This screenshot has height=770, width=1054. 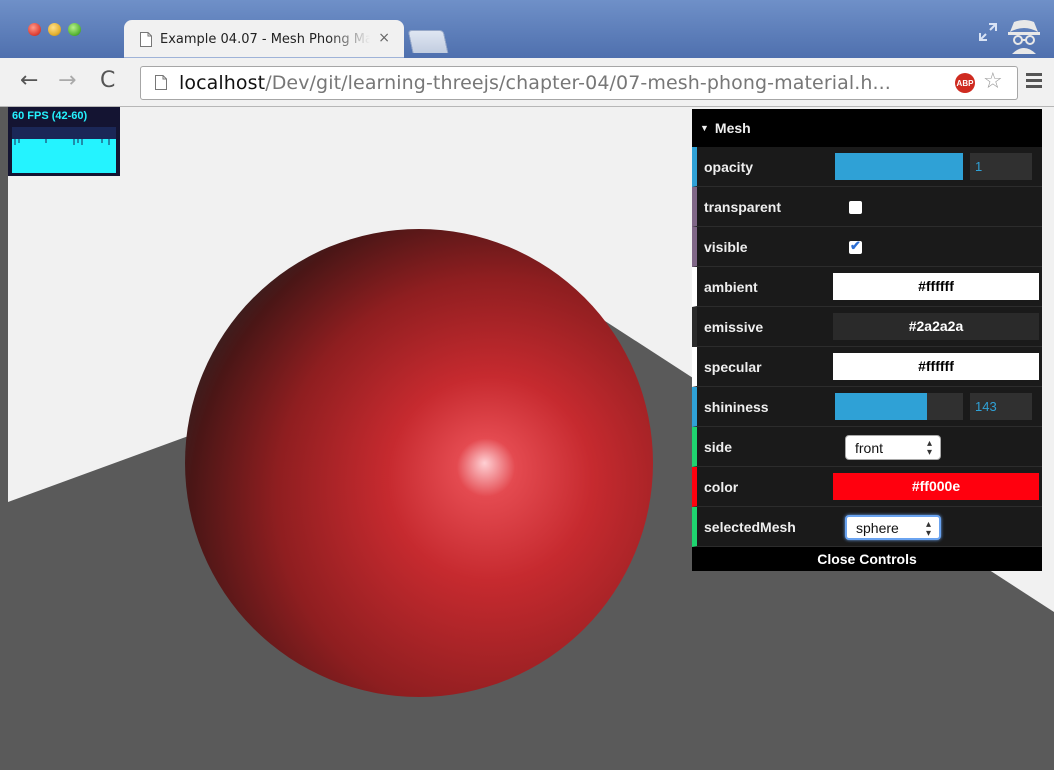 I want to click on control-label: visible, so click(x=726, y=246).